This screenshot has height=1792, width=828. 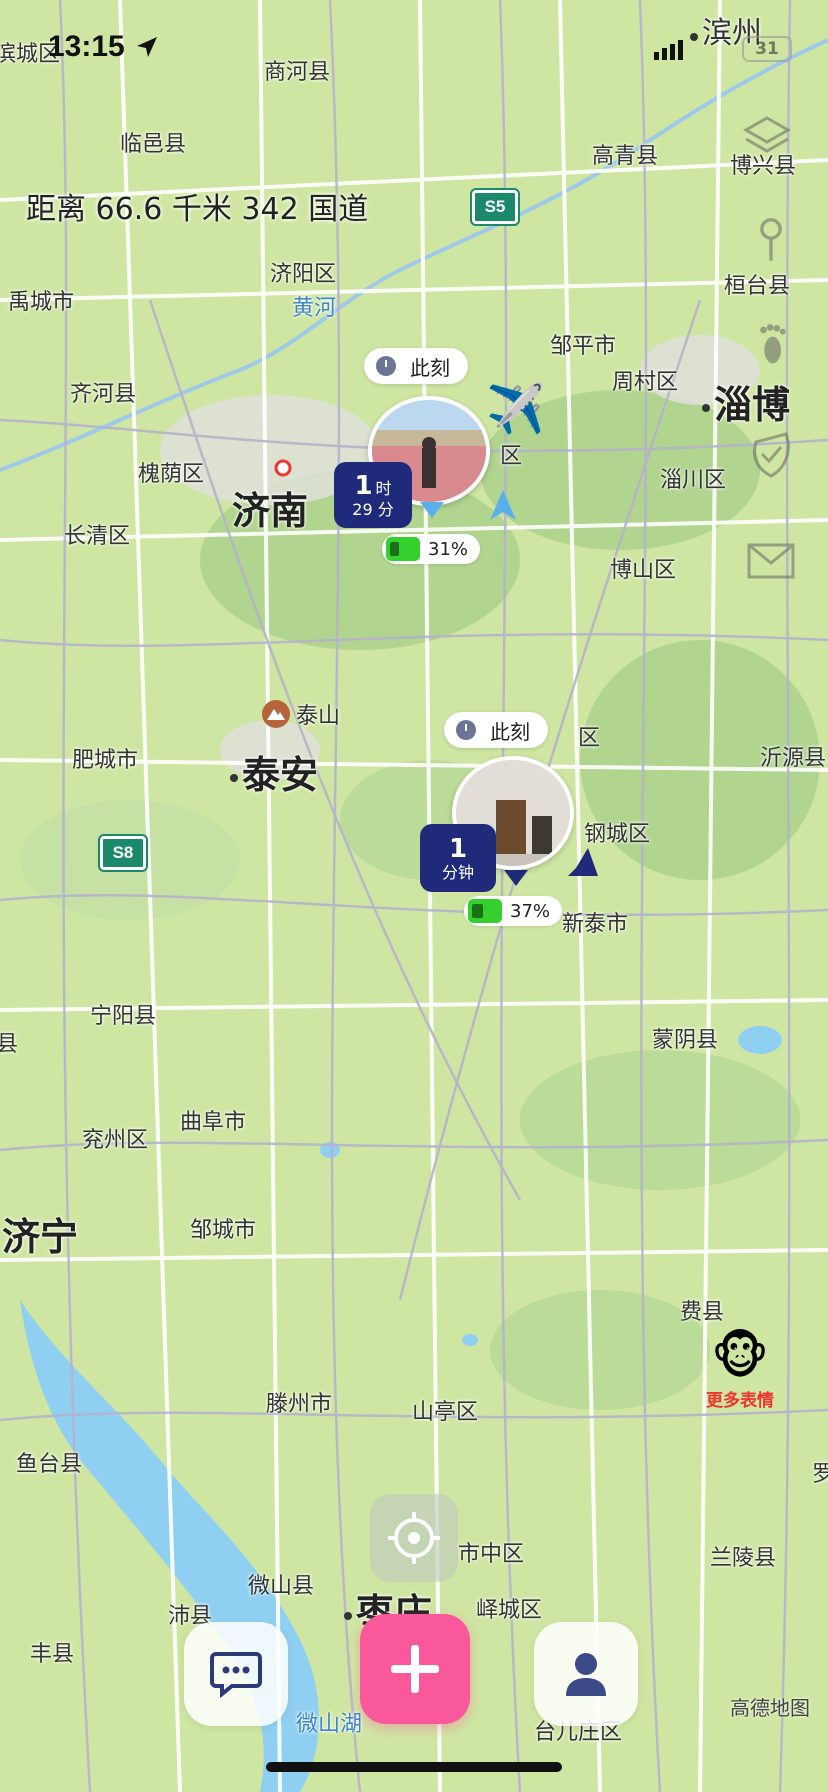 I want to click on elapsed-badge-1: 1时 29 分, so click(x=373, y=495).